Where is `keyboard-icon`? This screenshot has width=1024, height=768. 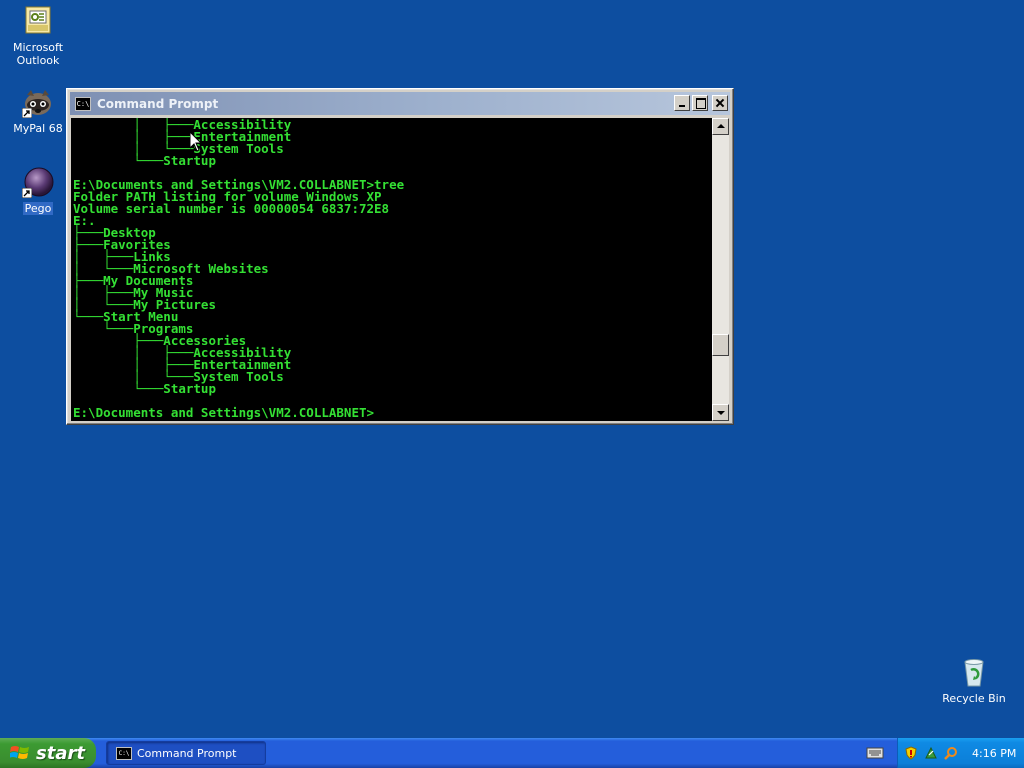 keyboard-icon is located at coordinates (875, 753).